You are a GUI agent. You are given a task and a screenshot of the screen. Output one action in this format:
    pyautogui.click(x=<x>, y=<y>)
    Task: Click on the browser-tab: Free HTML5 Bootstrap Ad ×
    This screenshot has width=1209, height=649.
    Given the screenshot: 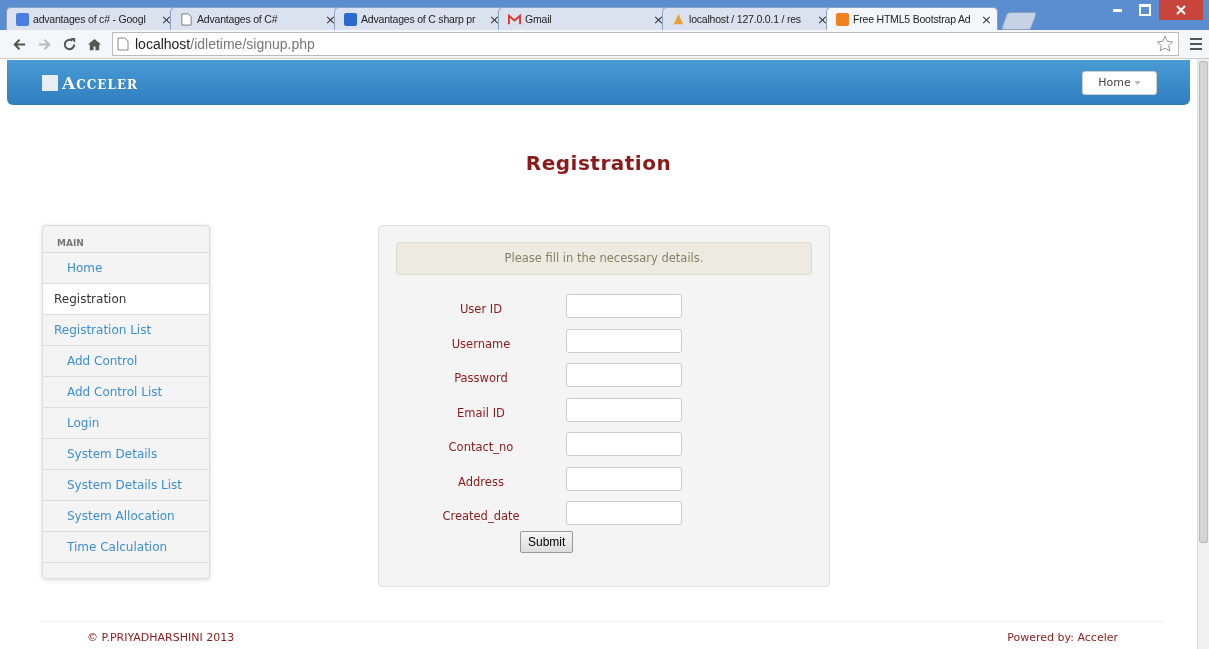 What is the action you would take?
    pyautogui.click(x=912, y=18)
    